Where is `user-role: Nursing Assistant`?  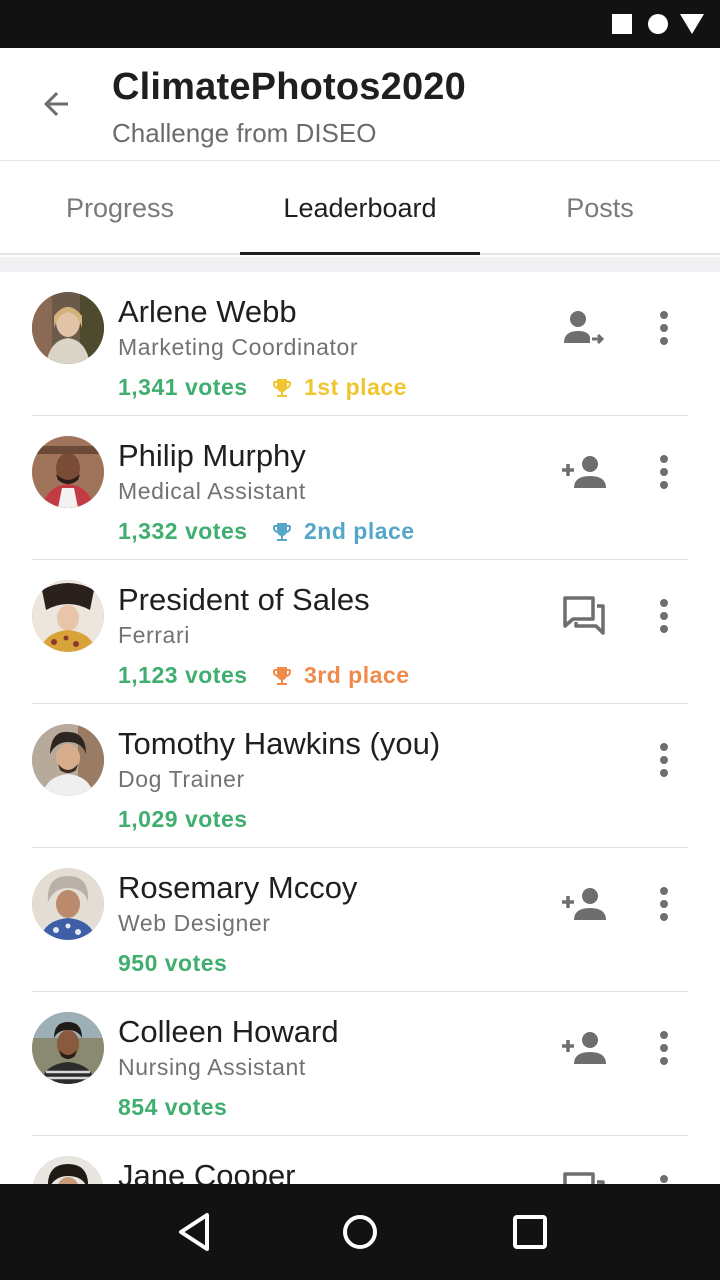
user-role: Nursing Assistant is located at coordinates (212, 1067).